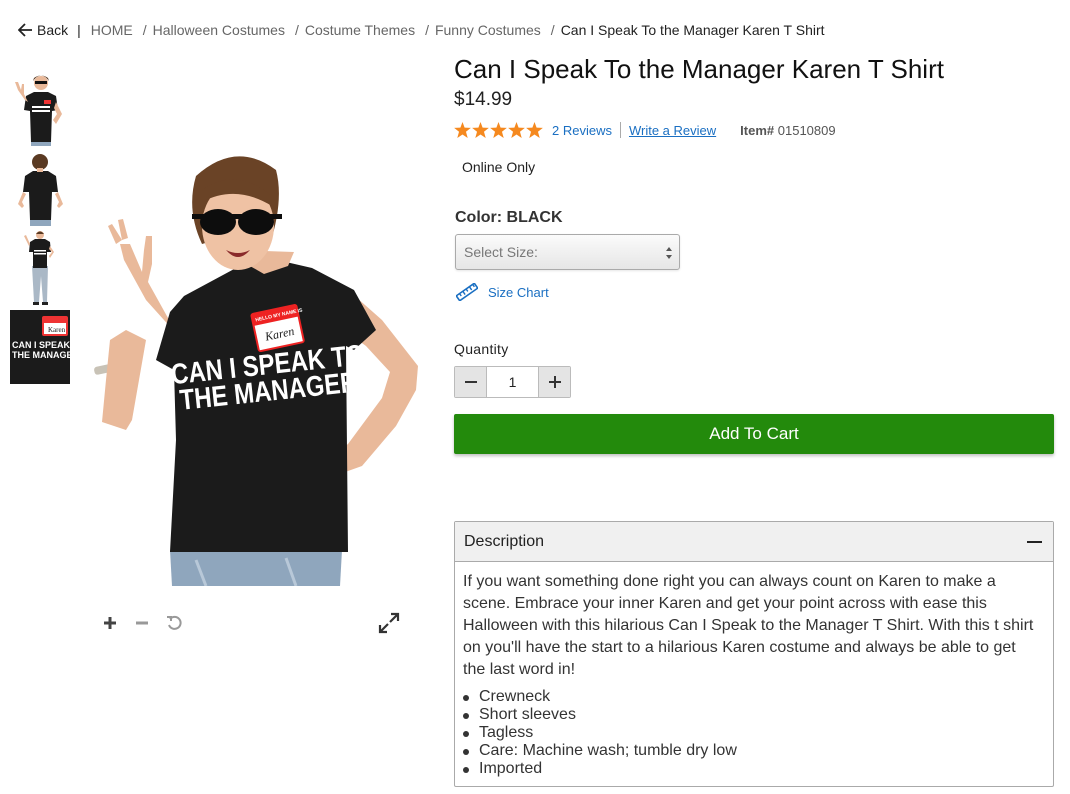 The height and width of the screenshot is (794, 1070). What do you see at coordinates (467, 292) in the screenshot?
I see `ruler-icon` at bounding box center [467, 292].